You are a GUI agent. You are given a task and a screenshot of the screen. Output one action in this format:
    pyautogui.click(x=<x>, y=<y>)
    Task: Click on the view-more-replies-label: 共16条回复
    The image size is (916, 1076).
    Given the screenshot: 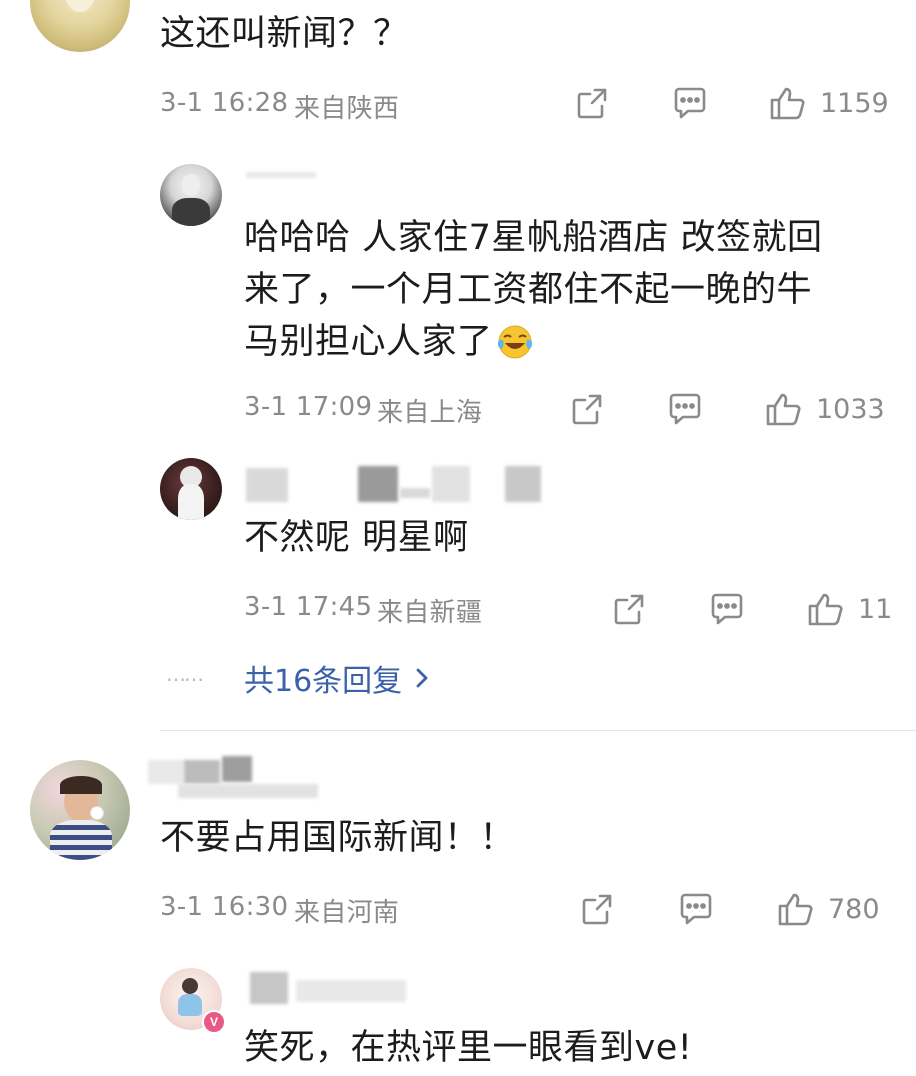 What is the action you would take?
    pyautogui.click(x=323, y=681)
    